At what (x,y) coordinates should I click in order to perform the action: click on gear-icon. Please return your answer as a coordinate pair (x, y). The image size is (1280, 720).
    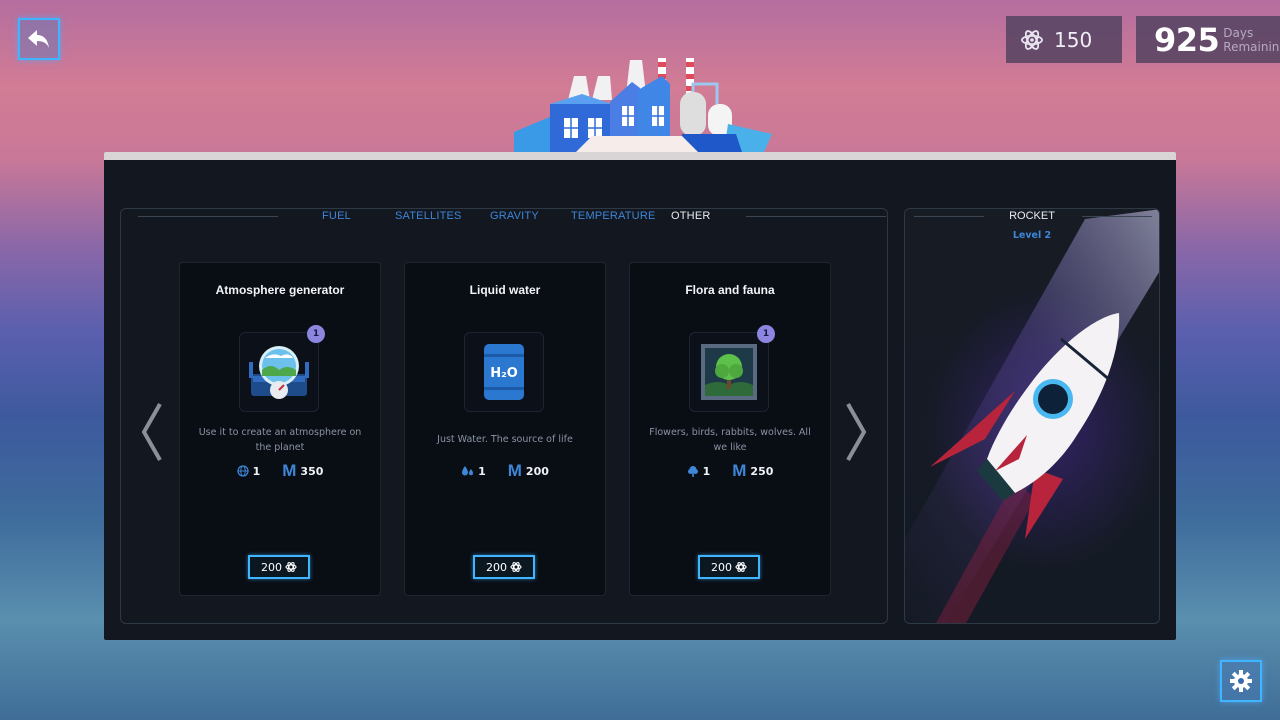
    Looking at the image, I should click on (1241, 681).